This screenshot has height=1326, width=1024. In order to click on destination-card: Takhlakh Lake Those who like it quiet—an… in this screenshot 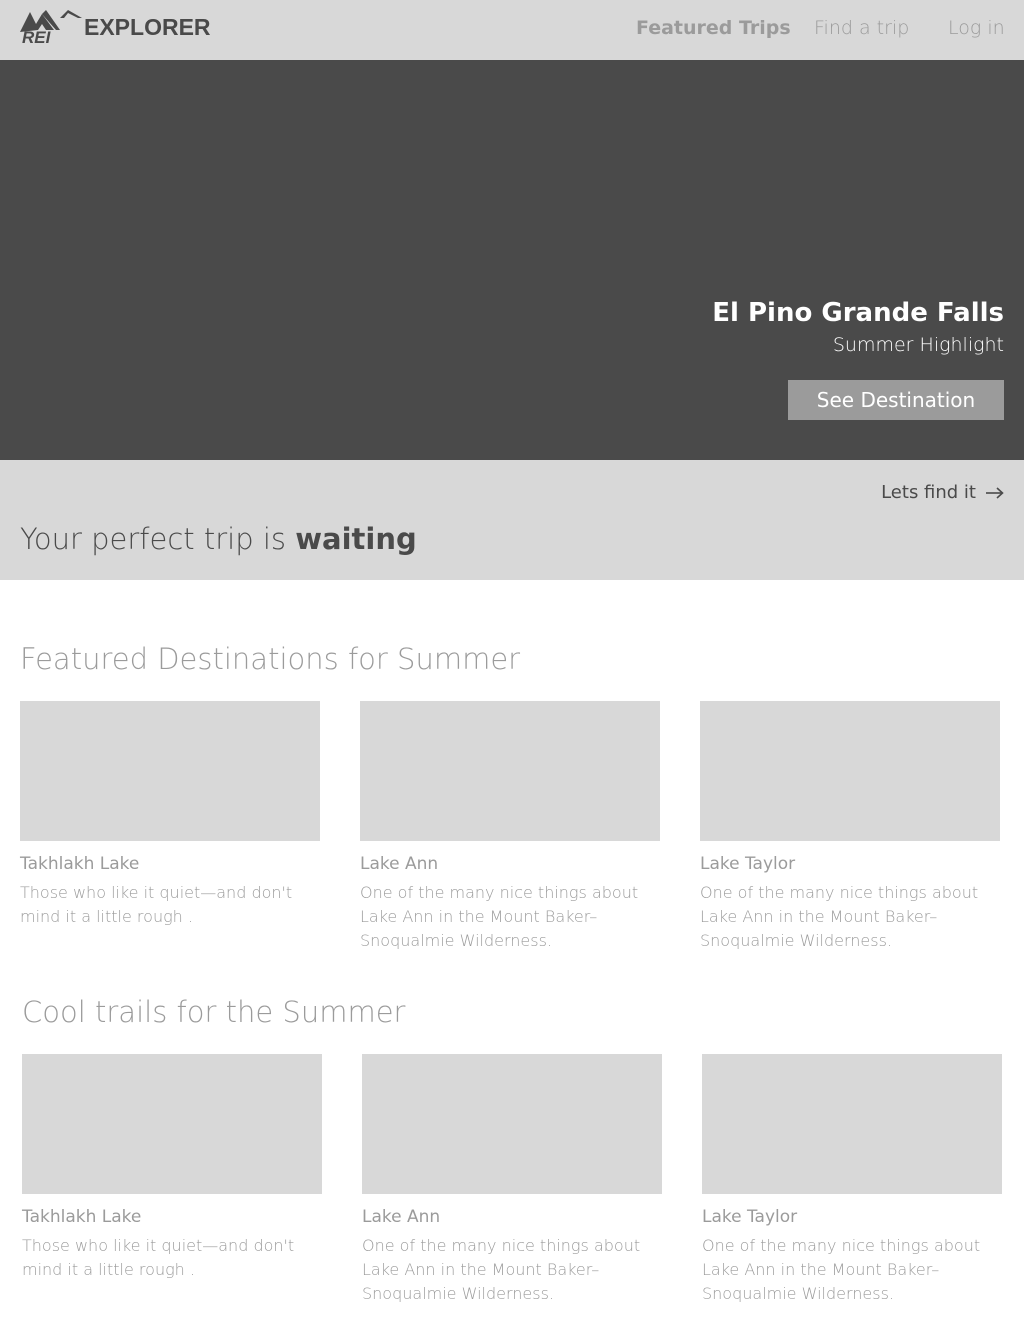, I will do `click(170, 815)`.